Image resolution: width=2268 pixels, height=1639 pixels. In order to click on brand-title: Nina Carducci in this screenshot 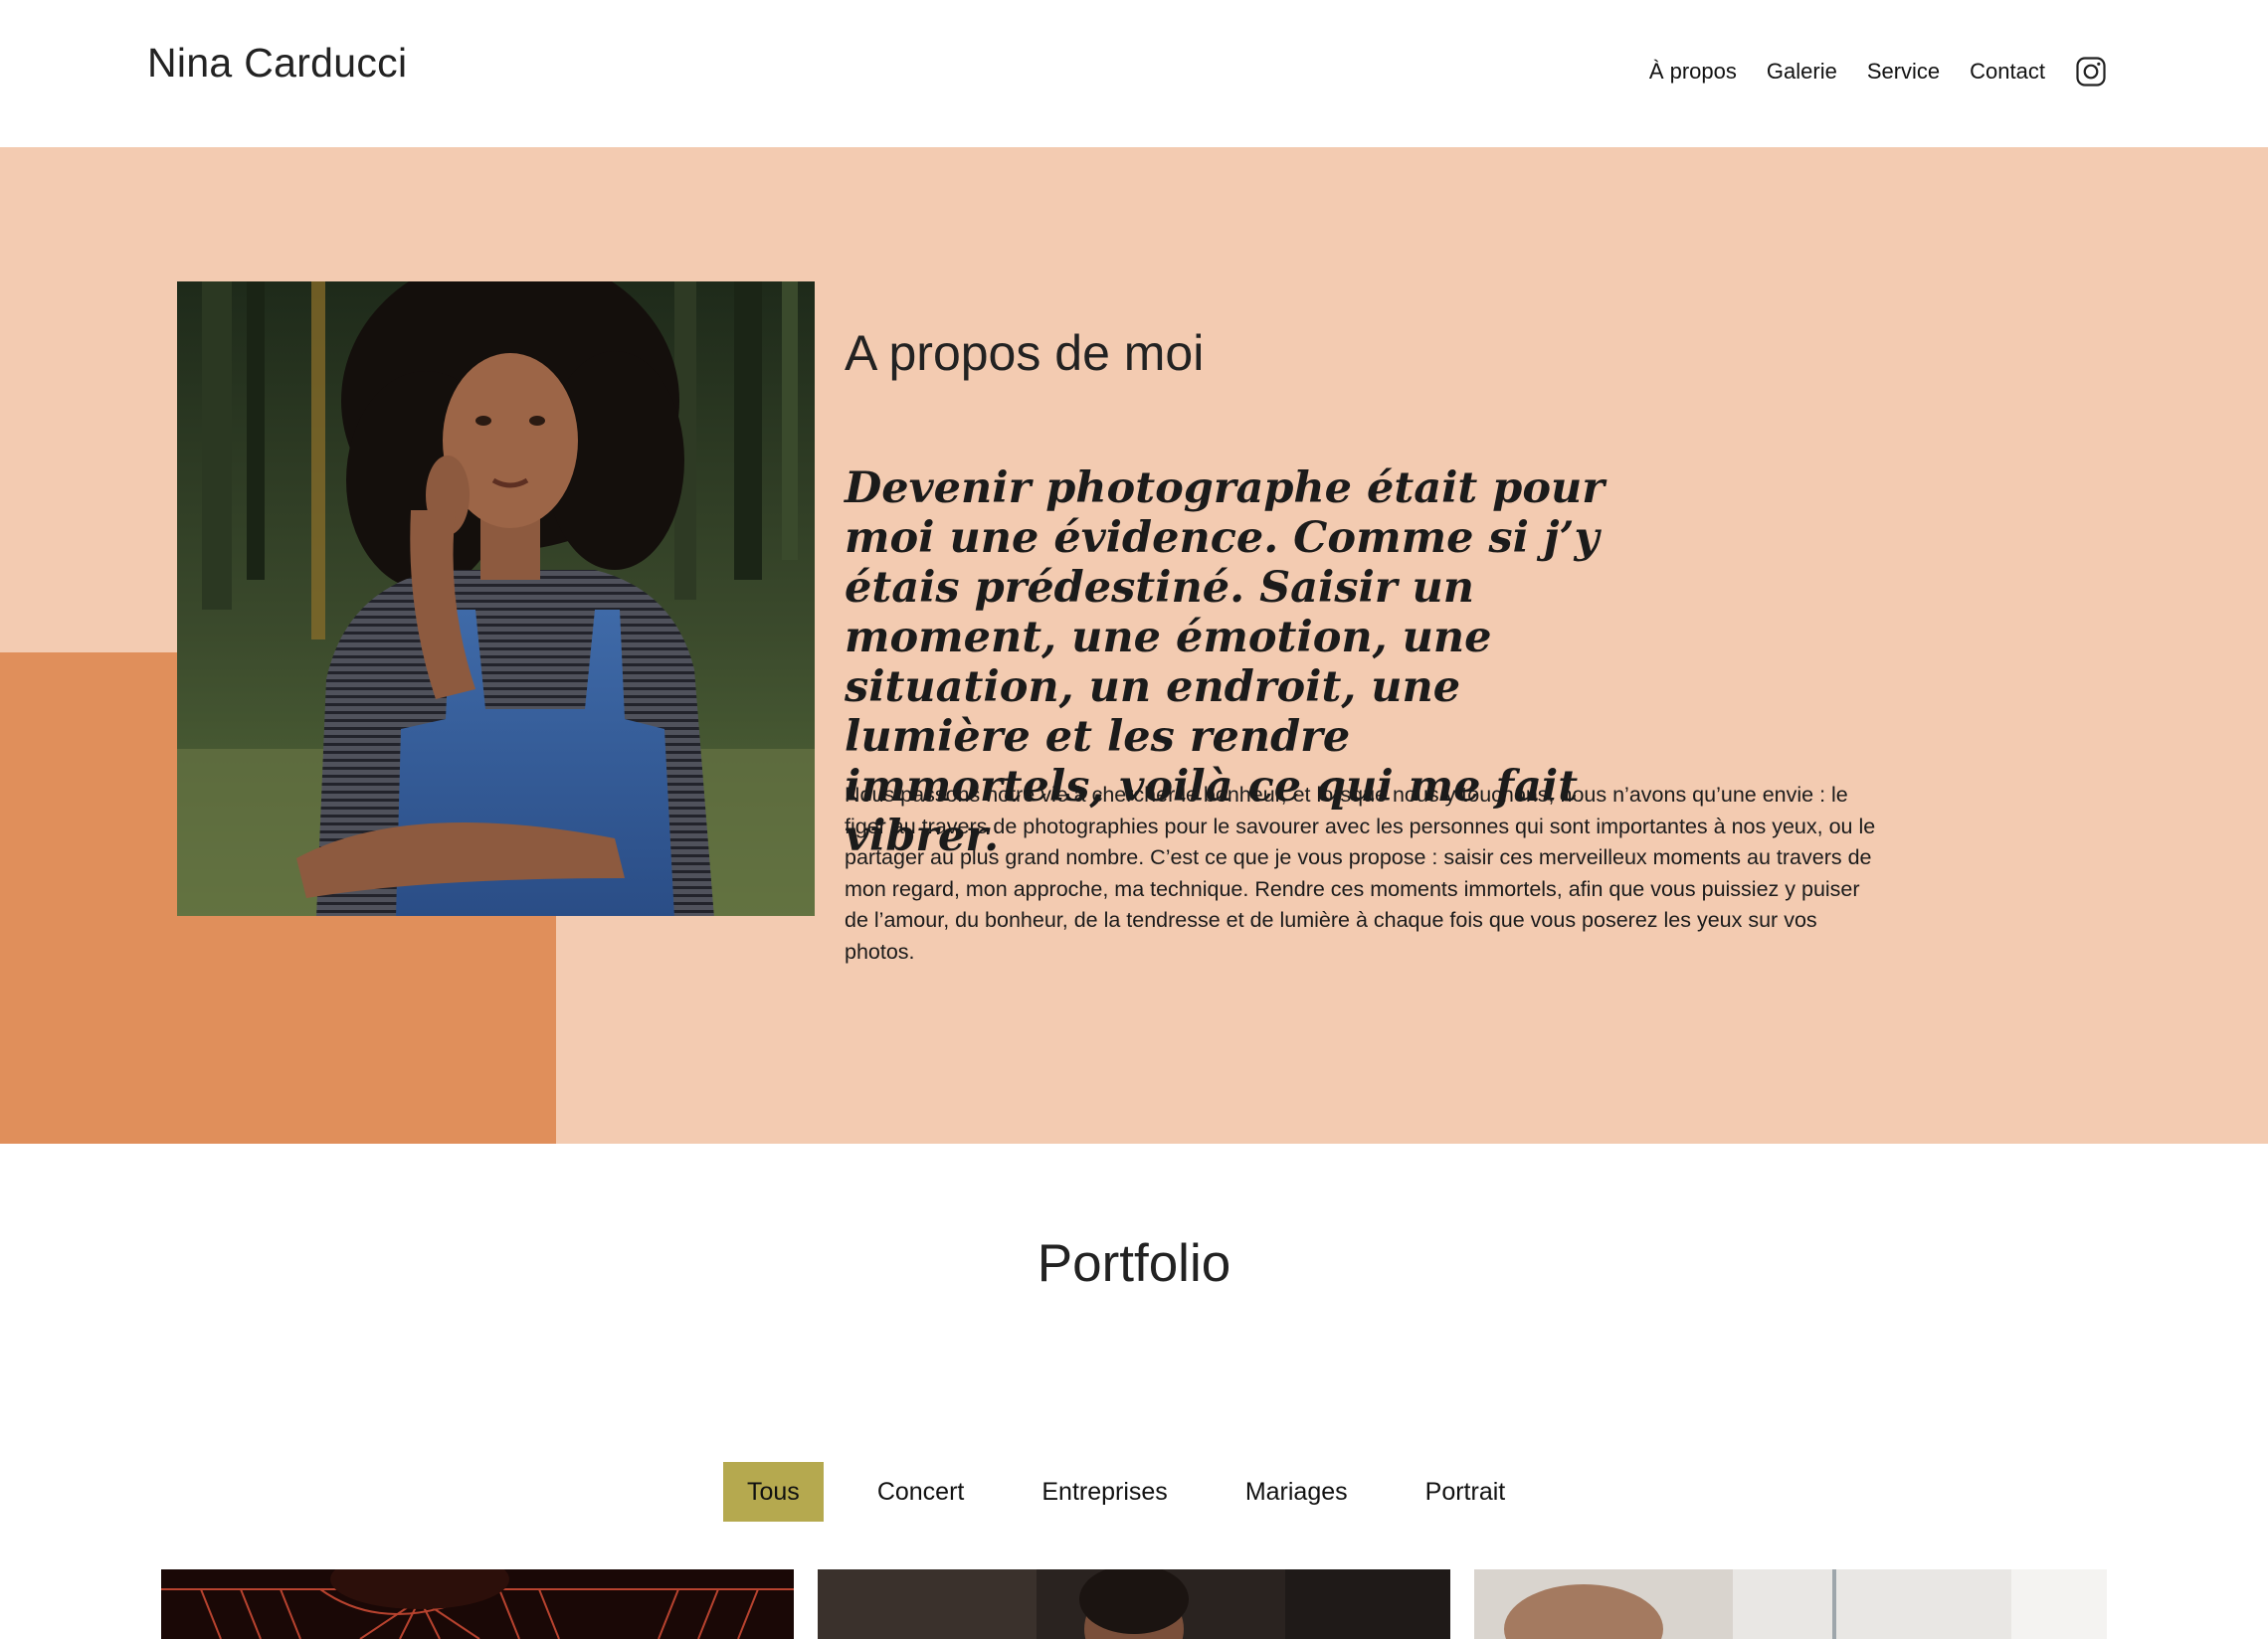, I will do `click(277, 63)`.